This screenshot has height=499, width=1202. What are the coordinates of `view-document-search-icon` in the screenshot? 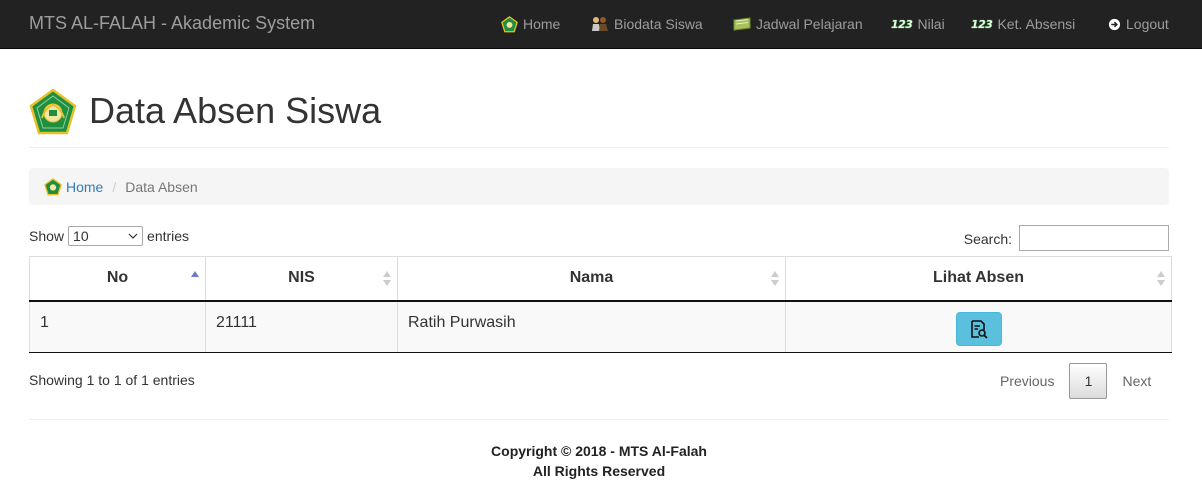 It's located at (979, 329).